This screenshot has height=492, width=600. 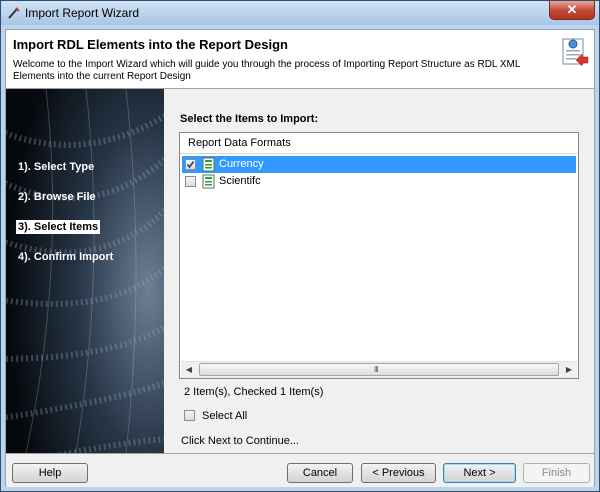 I want to click on select-all-label: Select All, so click(x=225, y=416).